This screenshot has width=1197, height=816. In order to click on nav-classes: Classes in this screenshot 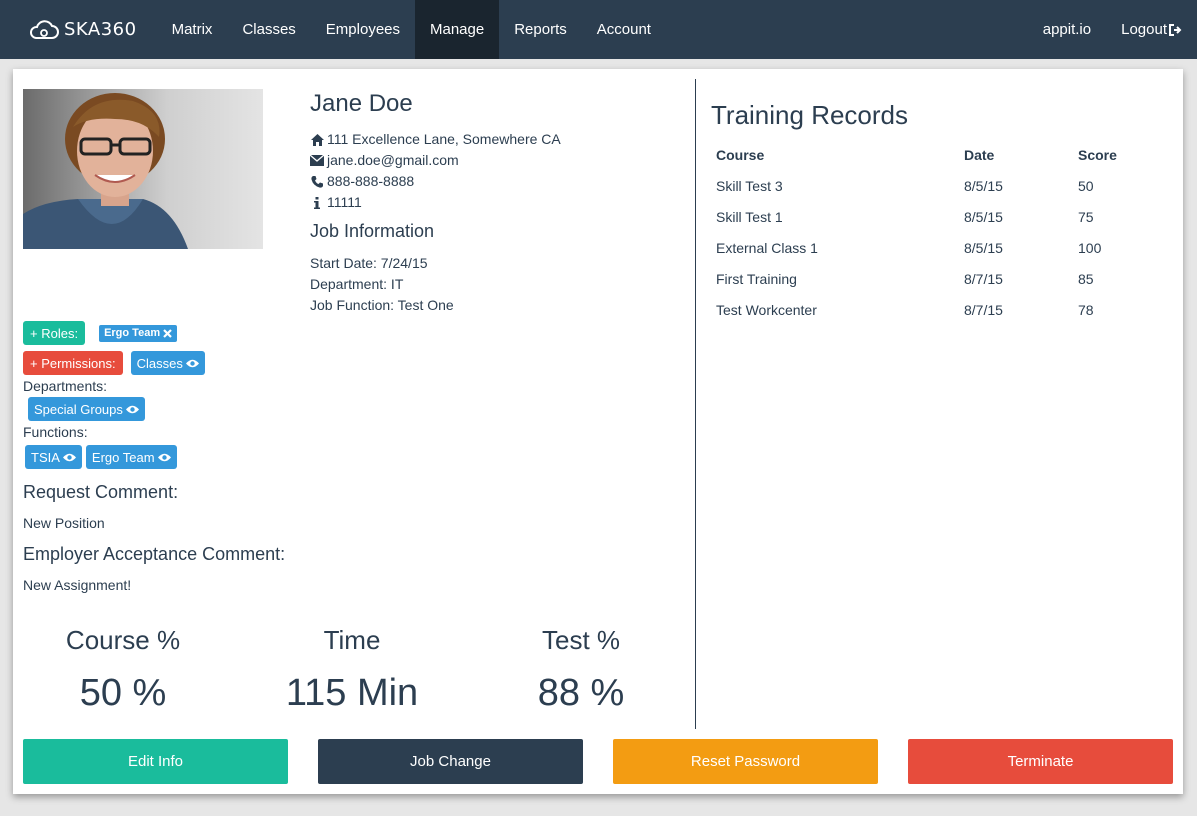, I will do `click(268, 29)`.